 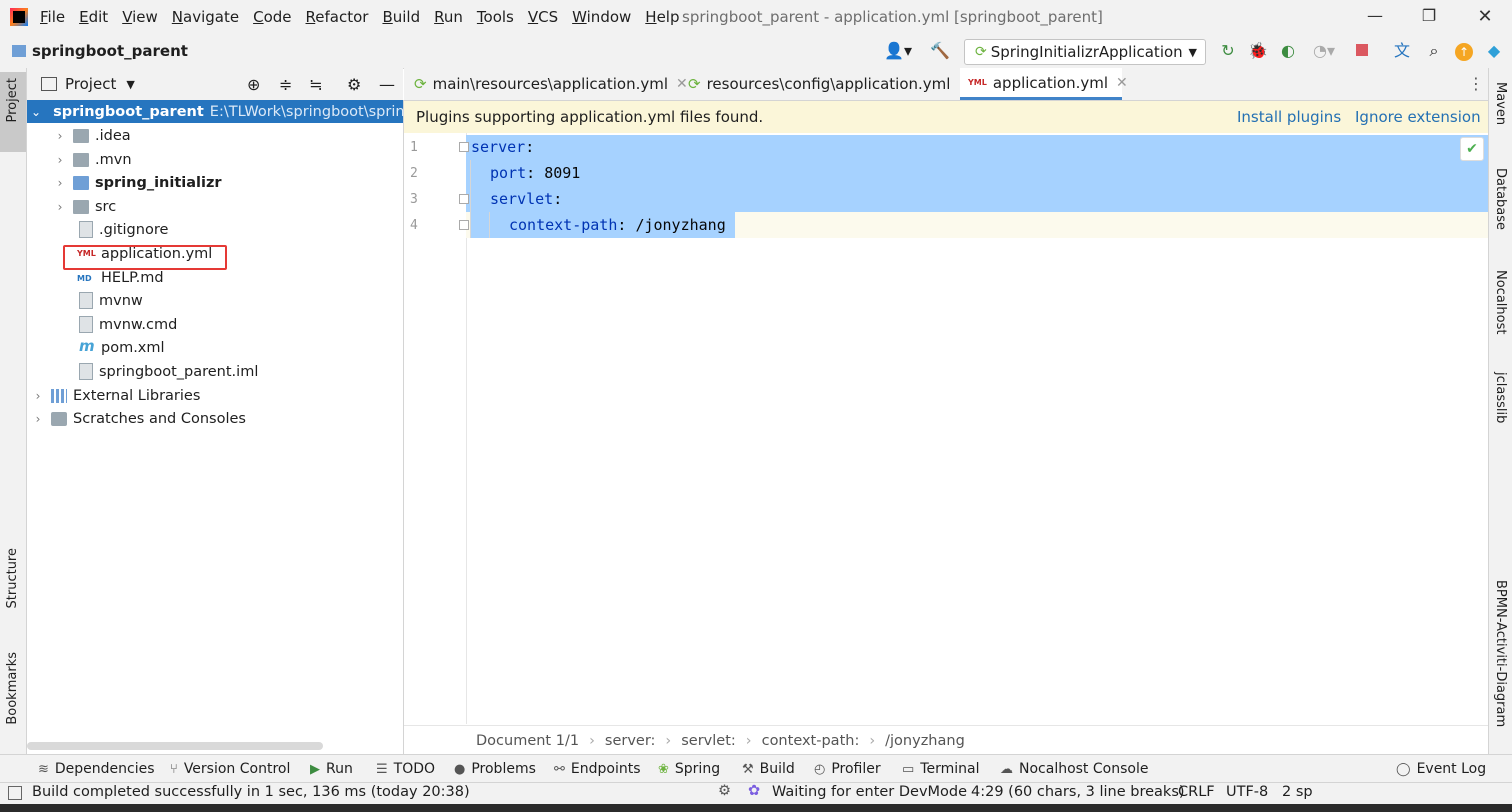 What do you see at coordinates (205, 17) in the screenshot?
I see `menu-navigate: Navigate` at bounding box center [205, 17].